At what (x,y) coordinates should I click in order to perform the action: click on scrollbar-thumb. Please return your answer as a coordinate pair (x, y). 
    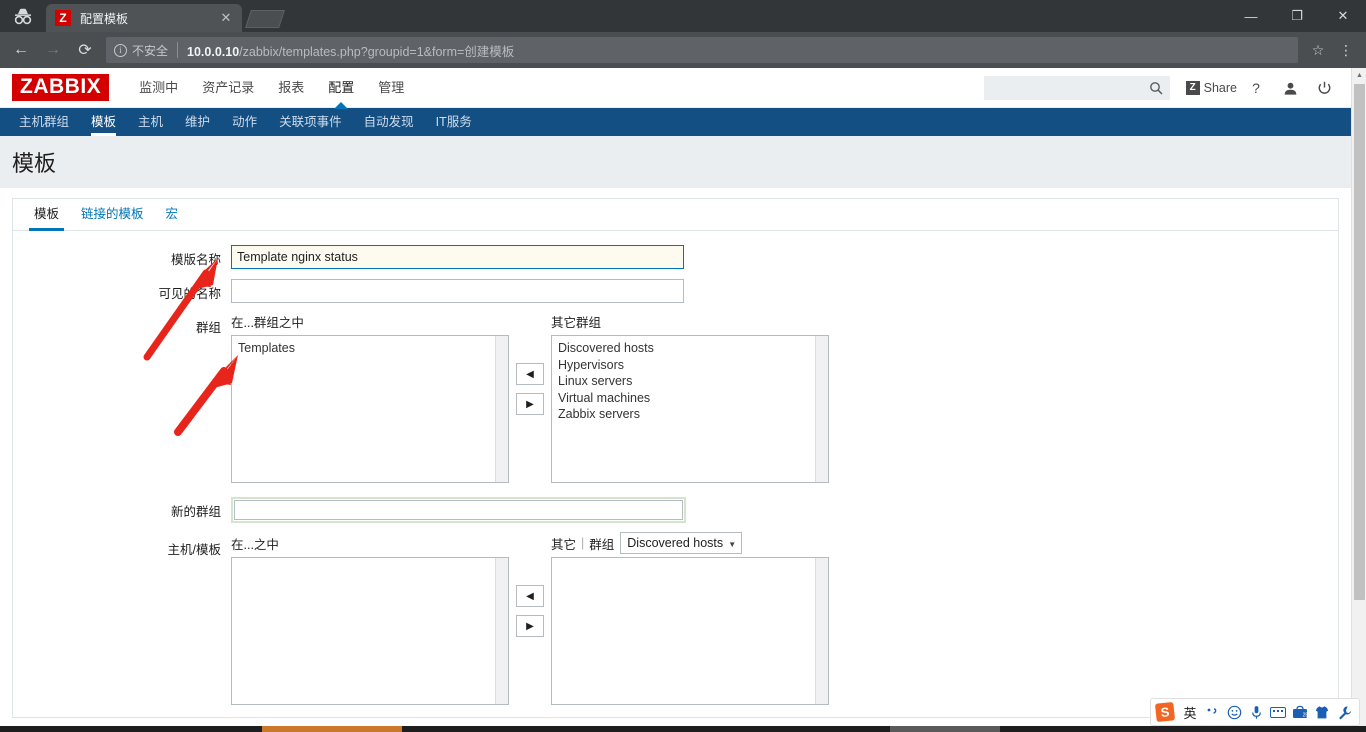
    Looking at the image, I should click on (1359, 342).